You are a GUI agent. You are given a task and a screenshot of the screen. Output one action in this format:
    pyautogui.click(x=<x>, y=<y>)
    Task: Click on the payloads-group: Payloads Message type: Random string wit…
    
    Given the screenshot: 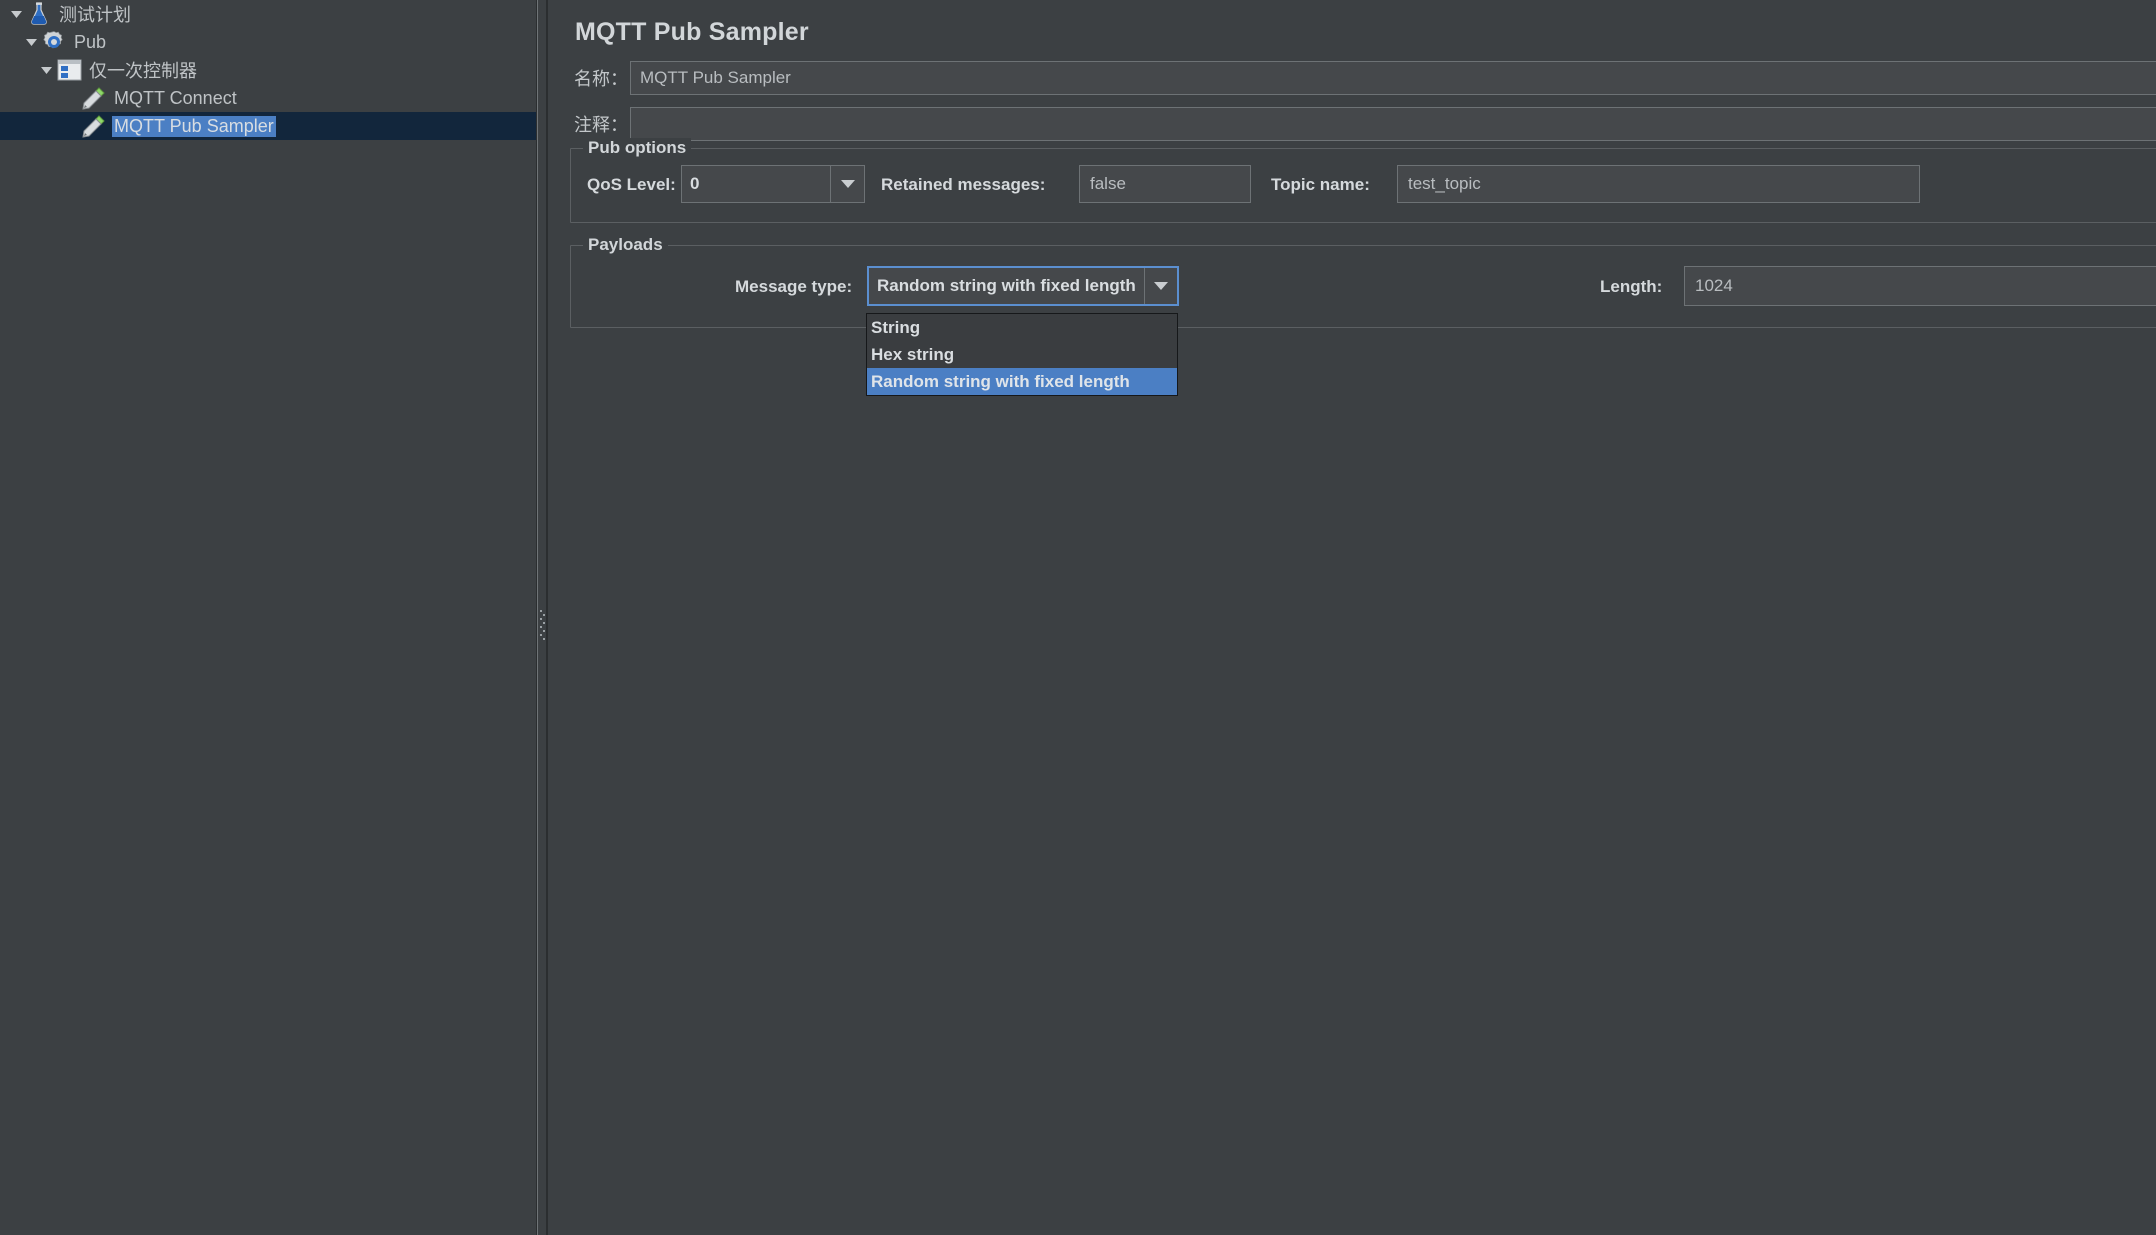 What is the action you would take?
    pyautogui.click(x=1363, y=281)
    